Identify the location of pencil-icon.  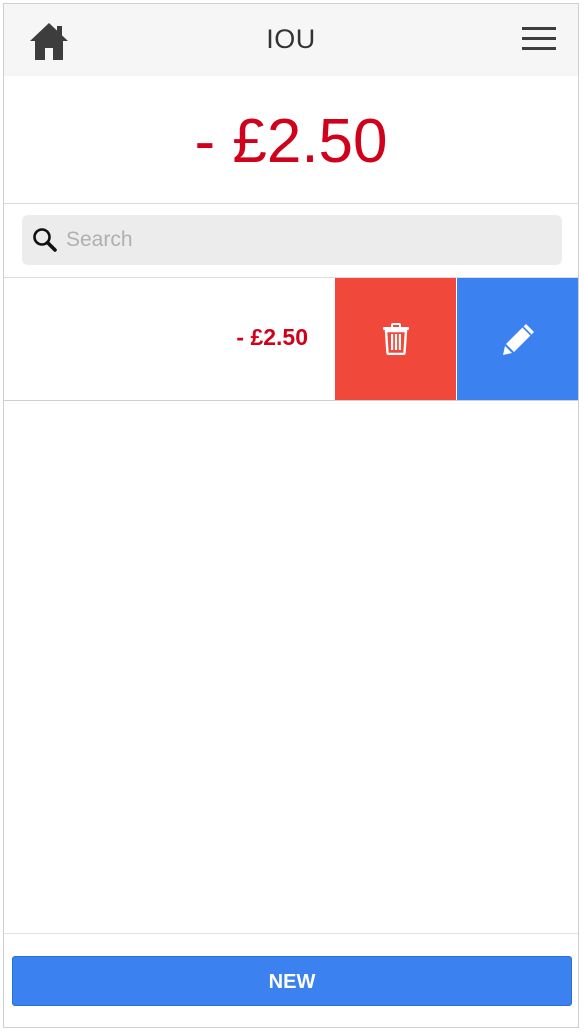
(518, 339).